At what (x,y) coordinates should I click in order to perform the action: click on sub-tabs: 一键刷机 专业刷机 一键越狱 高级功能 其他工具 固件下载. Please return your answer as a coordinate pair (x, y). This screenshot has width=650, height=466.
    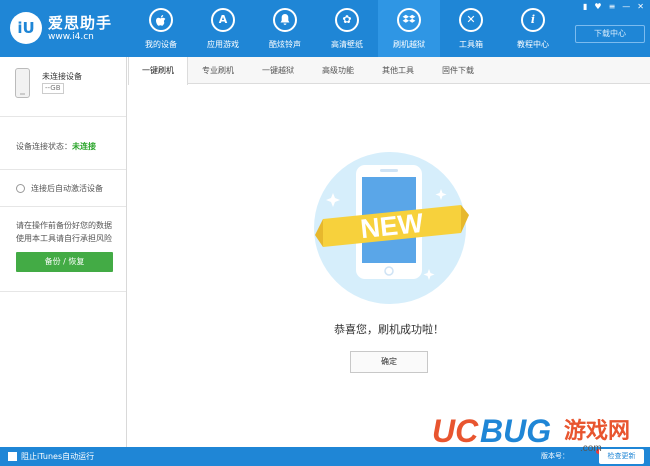
    Looking at the image, I should click on (389, 71).